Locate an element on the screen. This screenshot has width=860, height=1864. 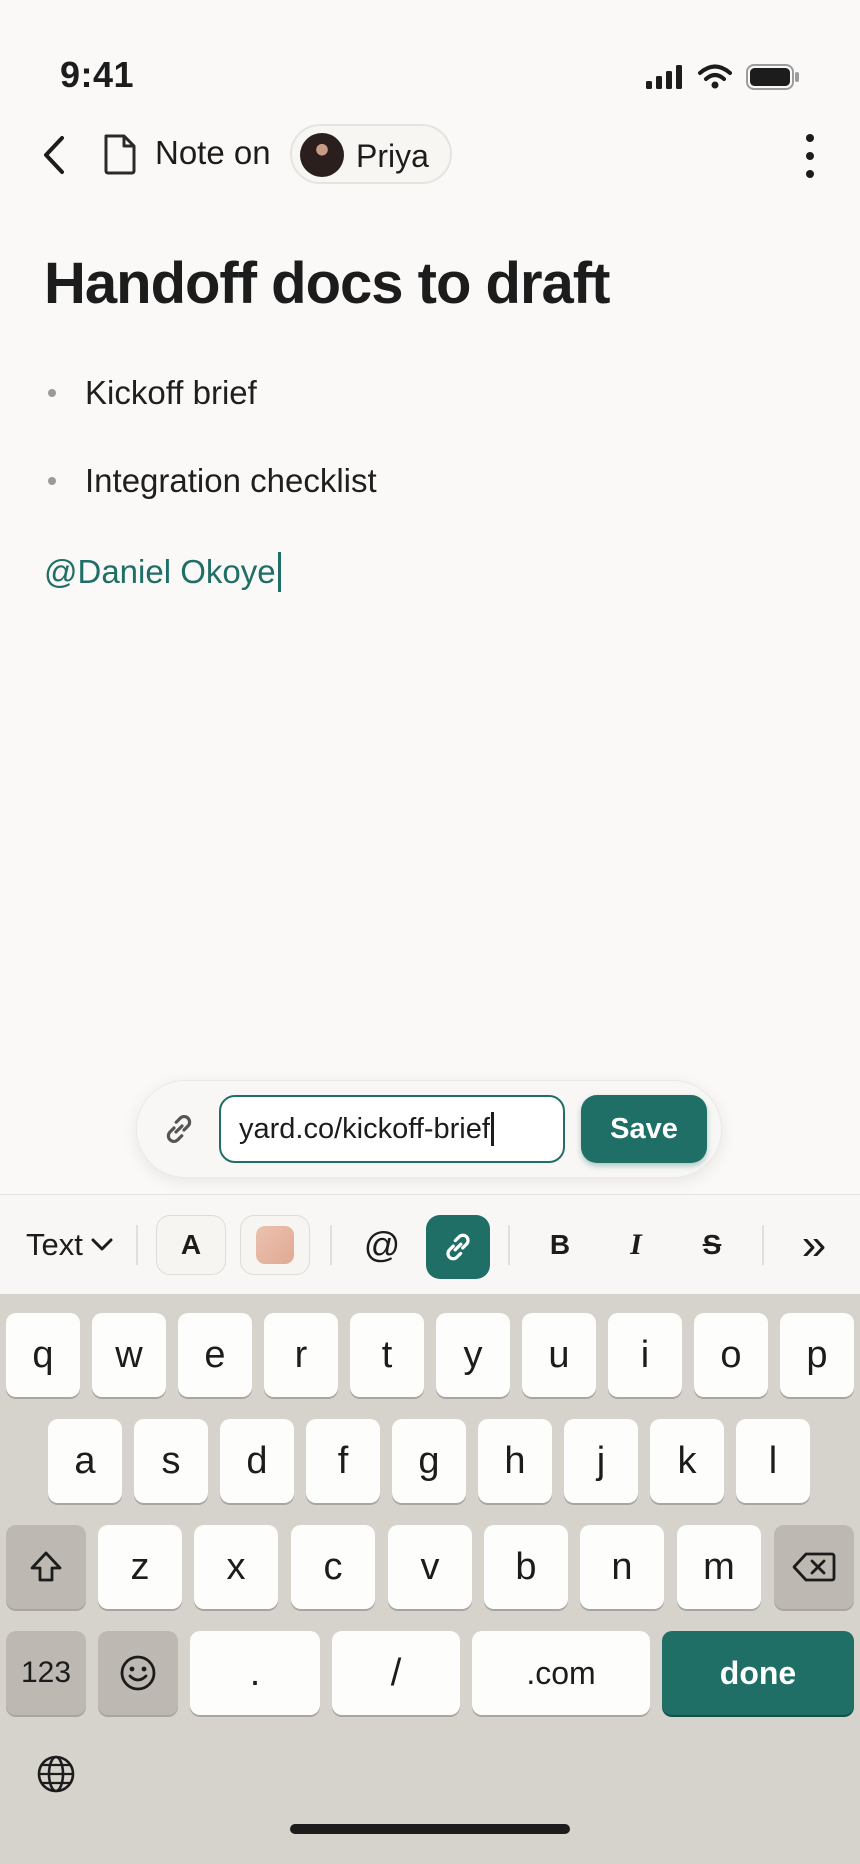
shift-icon is located at coordinates (46, 1566).